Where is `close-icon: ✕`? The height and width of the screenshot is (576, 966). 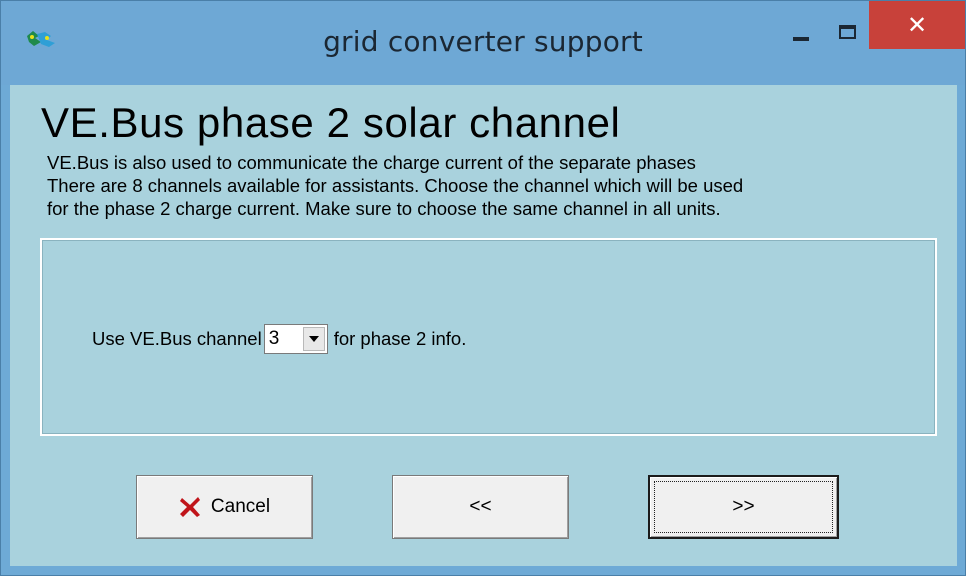
close-icon: ✕ is located at coordinates (917, 25).